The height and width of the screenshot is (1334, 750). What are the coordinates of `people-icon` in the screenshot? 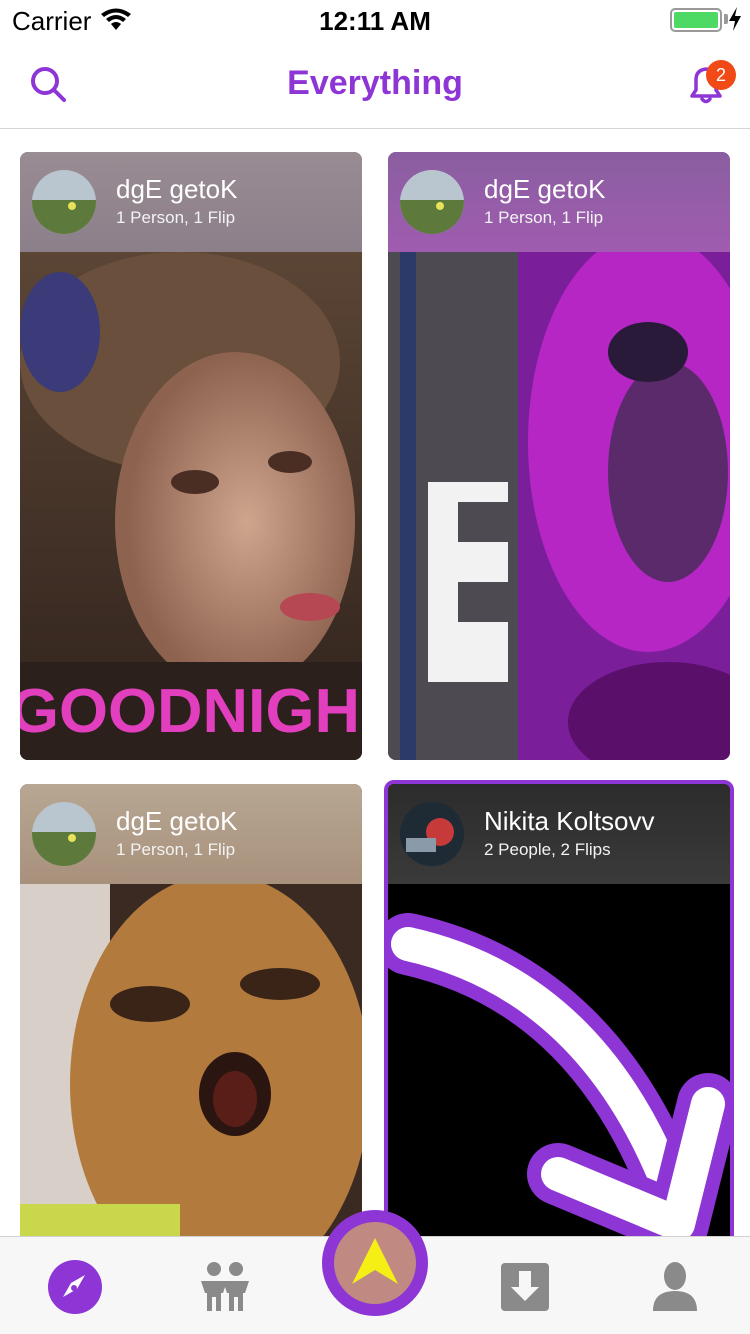 It's located at (225, 1287).